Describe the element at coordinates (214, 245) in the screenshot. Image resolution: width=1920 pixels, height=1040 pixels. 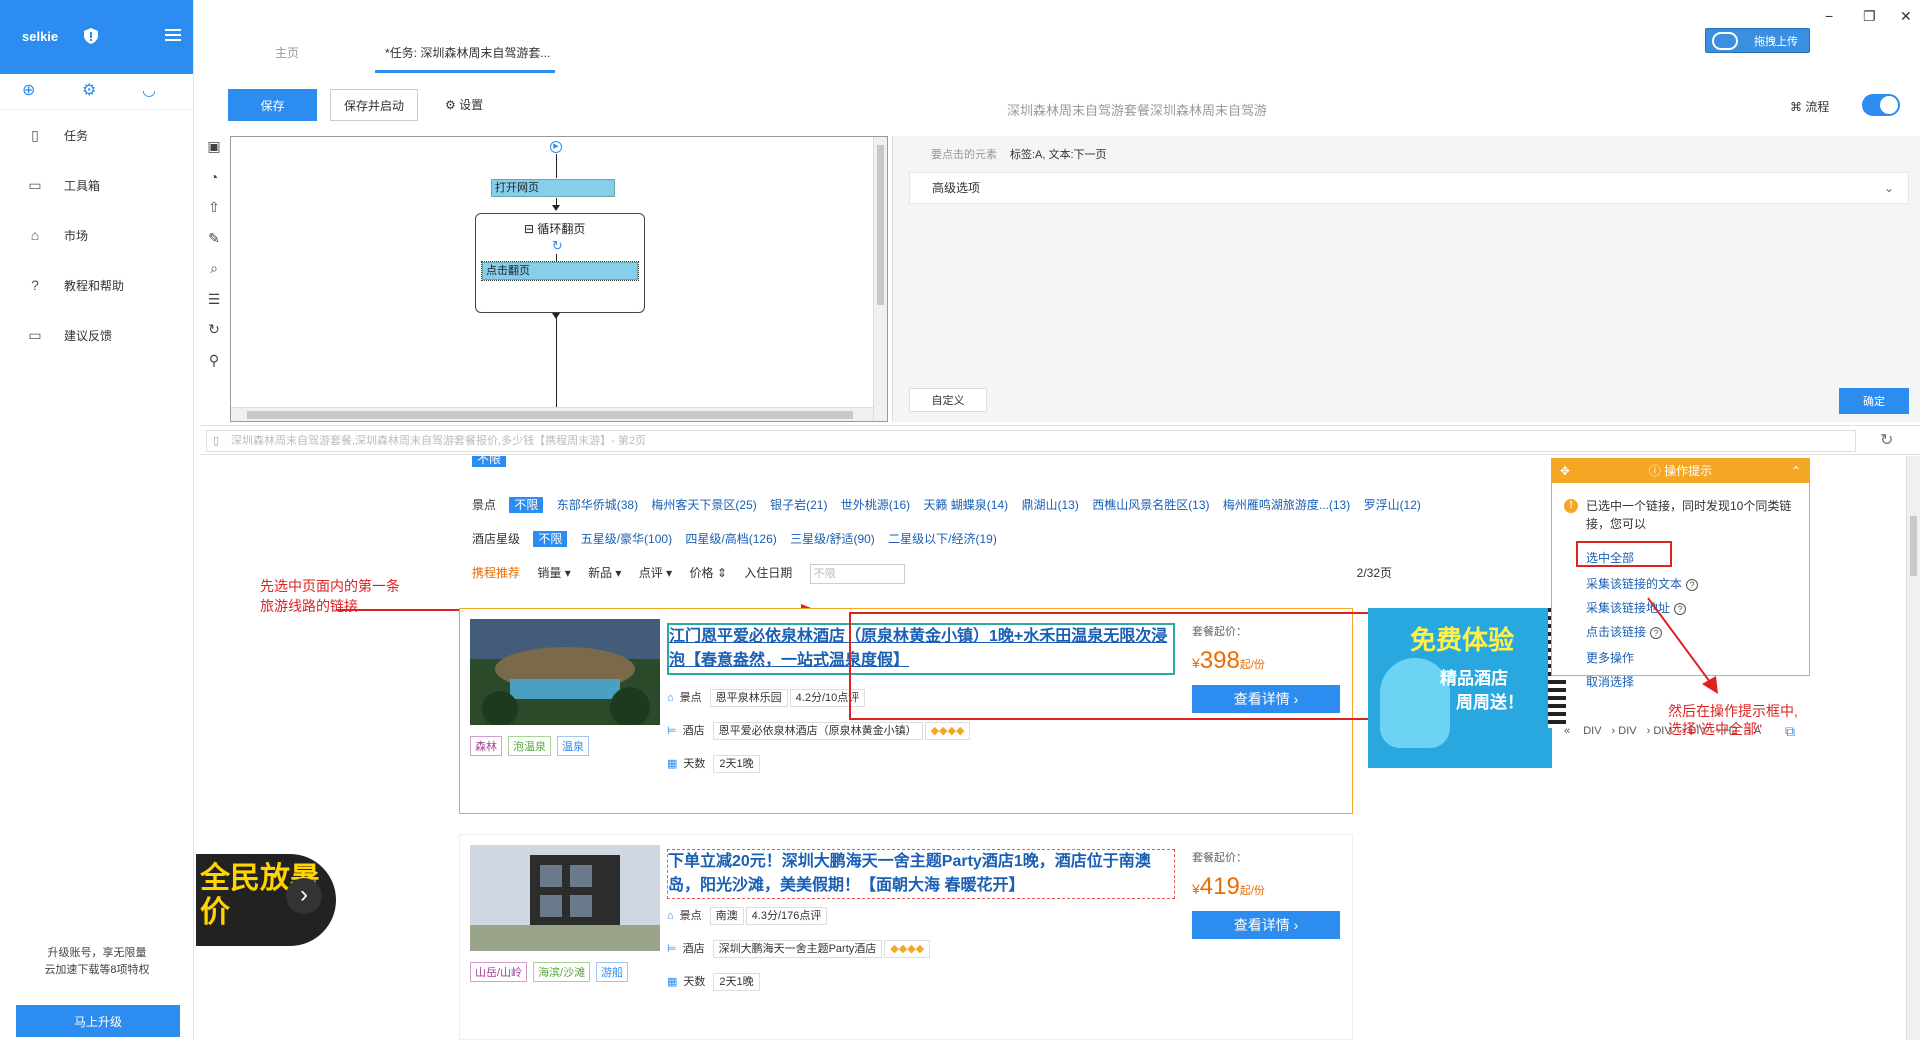
I see `edit-icon: ✎` at that location.